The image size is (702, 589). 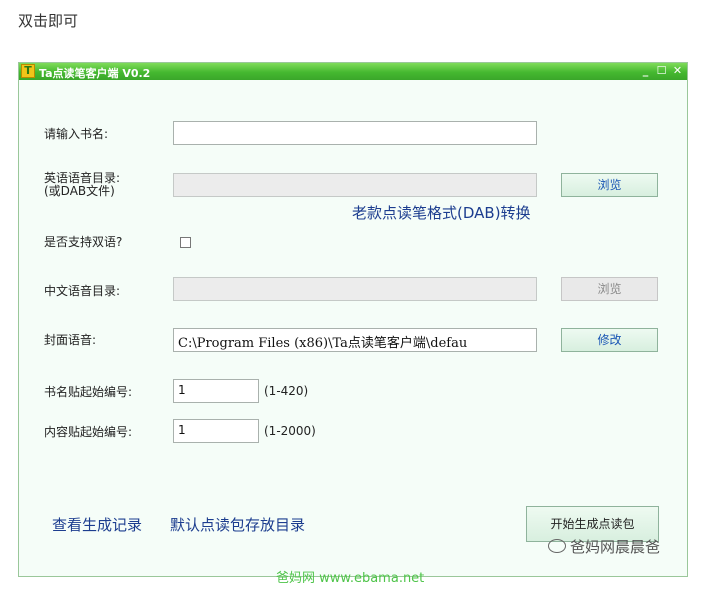 What do you see at coordinates (95, 73) in the screenshot?
I see `window-title: Ta点读笔客户端 V0.2` at bounding box center [95, 73].